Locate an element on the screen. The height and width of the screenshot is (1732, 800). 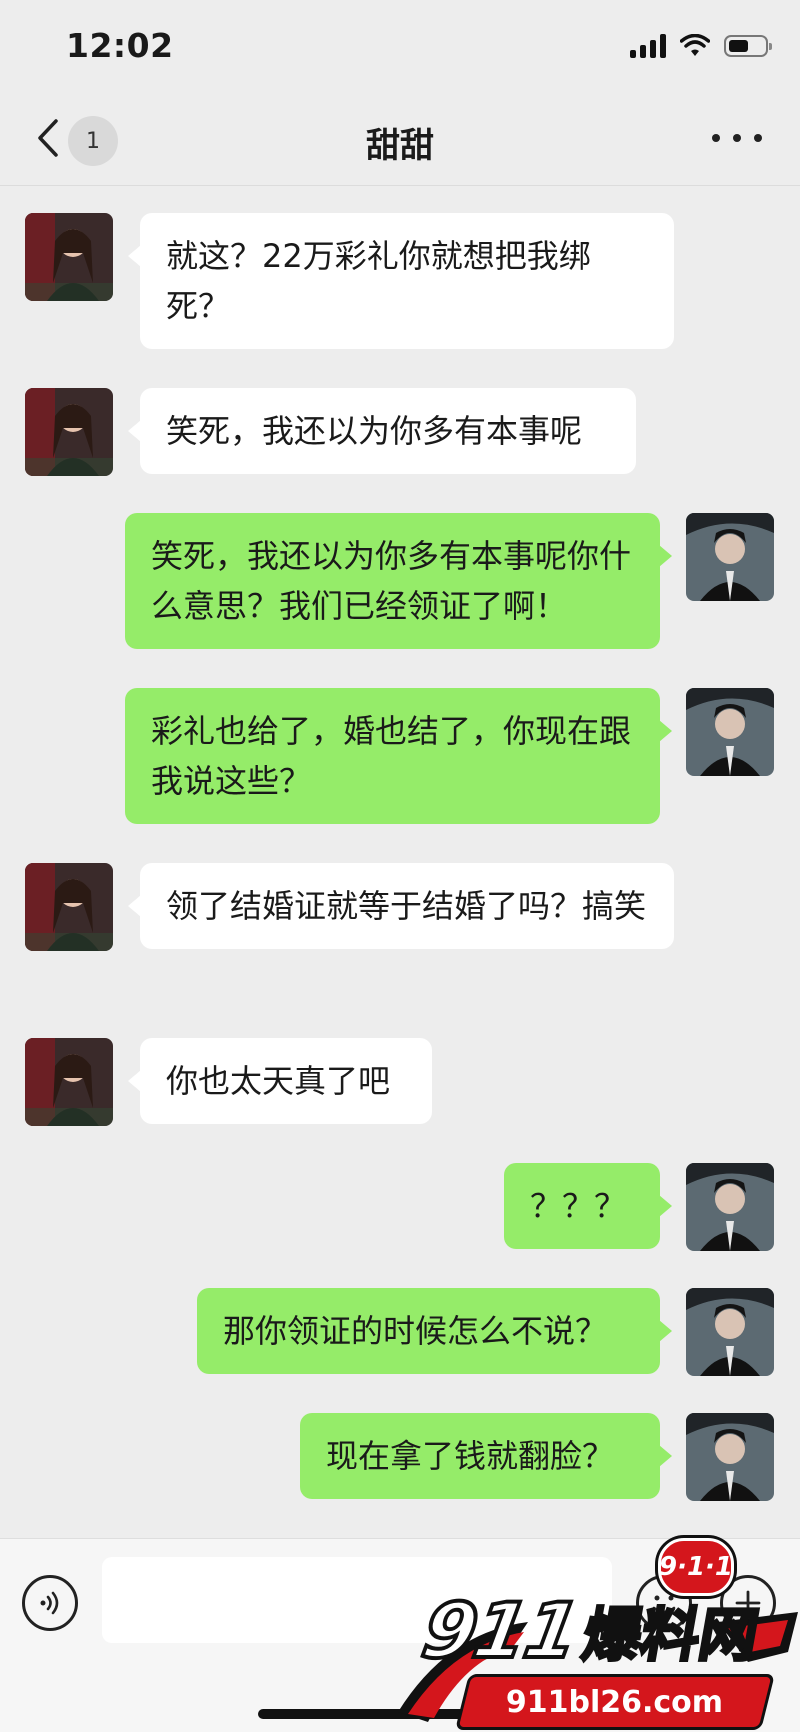
status-bar: 12:02 is located at coordinates (400, 46).